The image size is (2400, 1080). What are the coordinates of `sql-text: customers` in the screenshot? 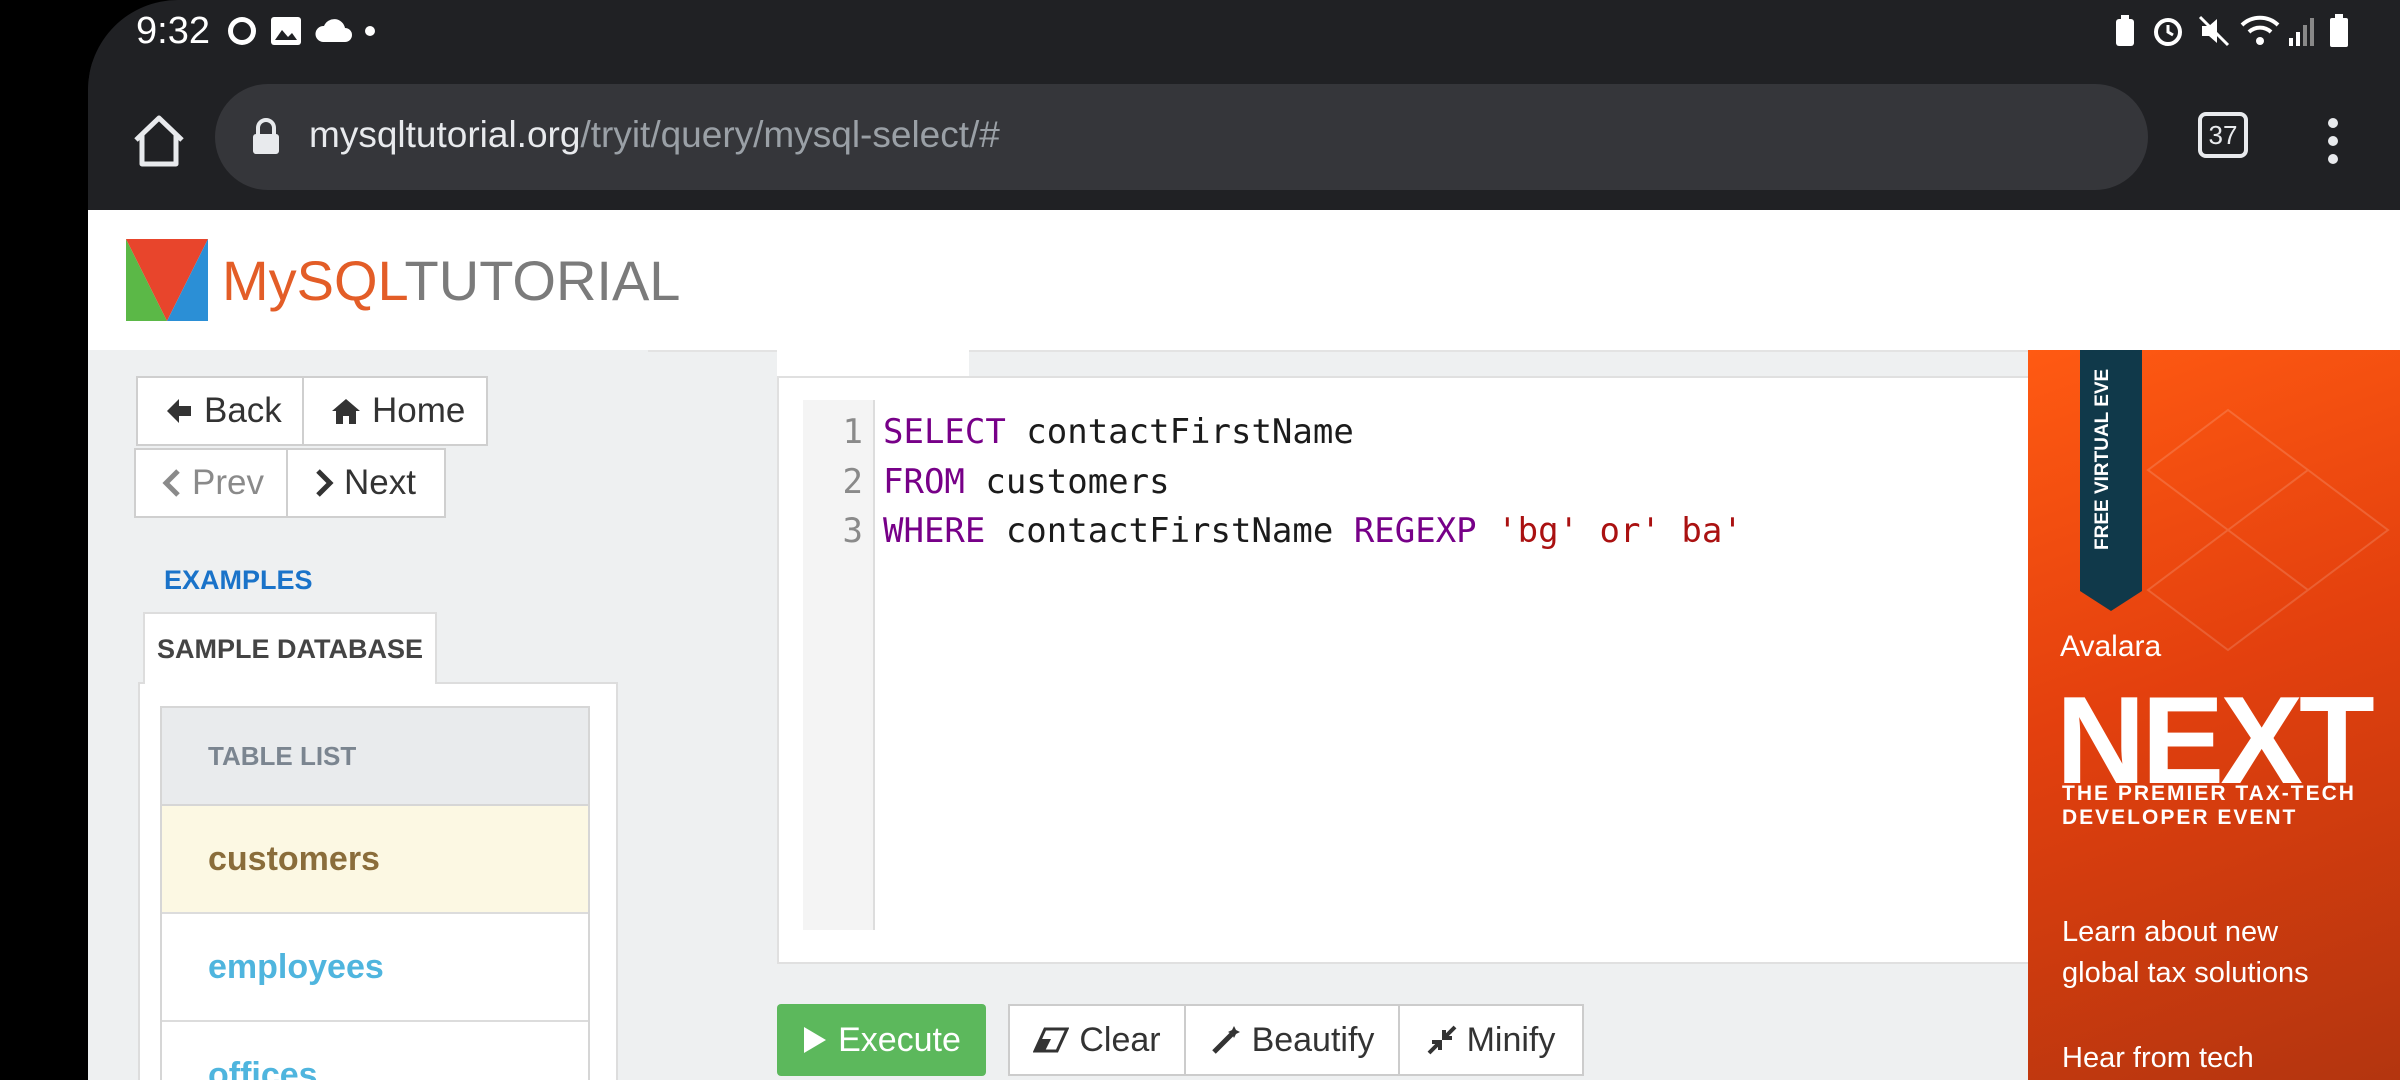 It's located at (1067, 482).